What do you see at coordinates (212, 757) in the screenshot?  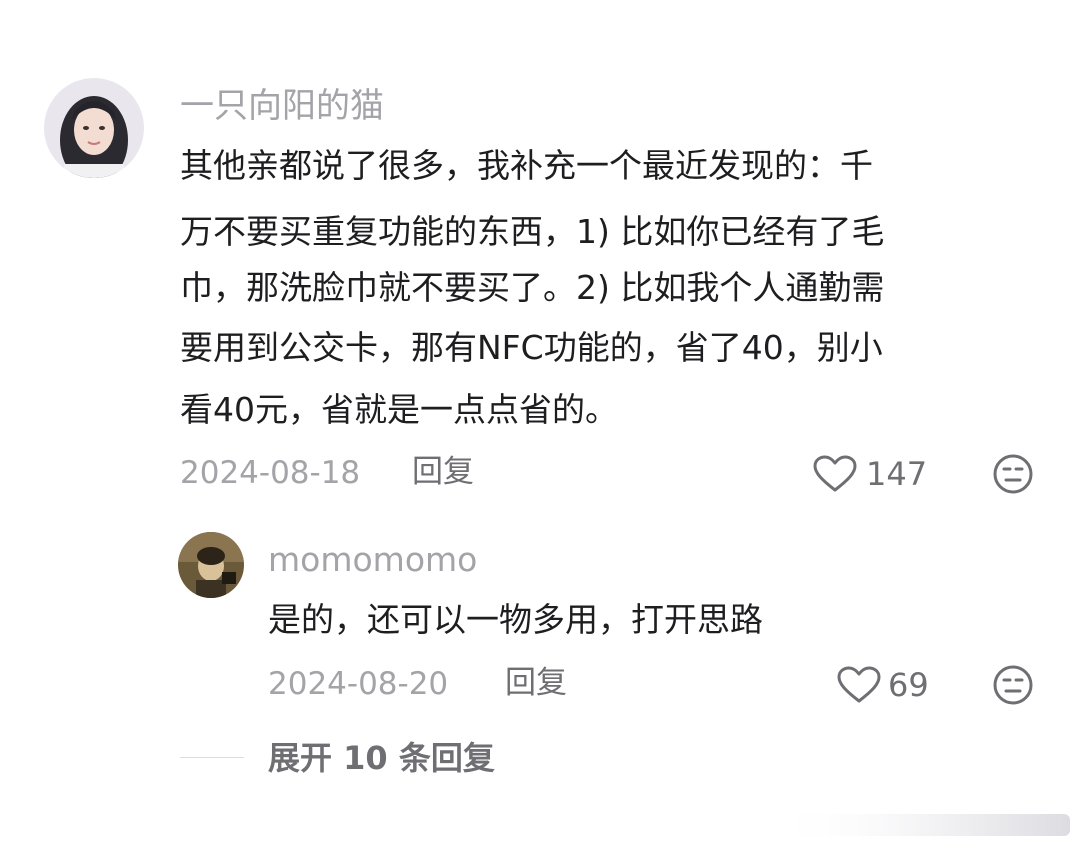 I see `expand-divider` at bounding box center [212, 757].